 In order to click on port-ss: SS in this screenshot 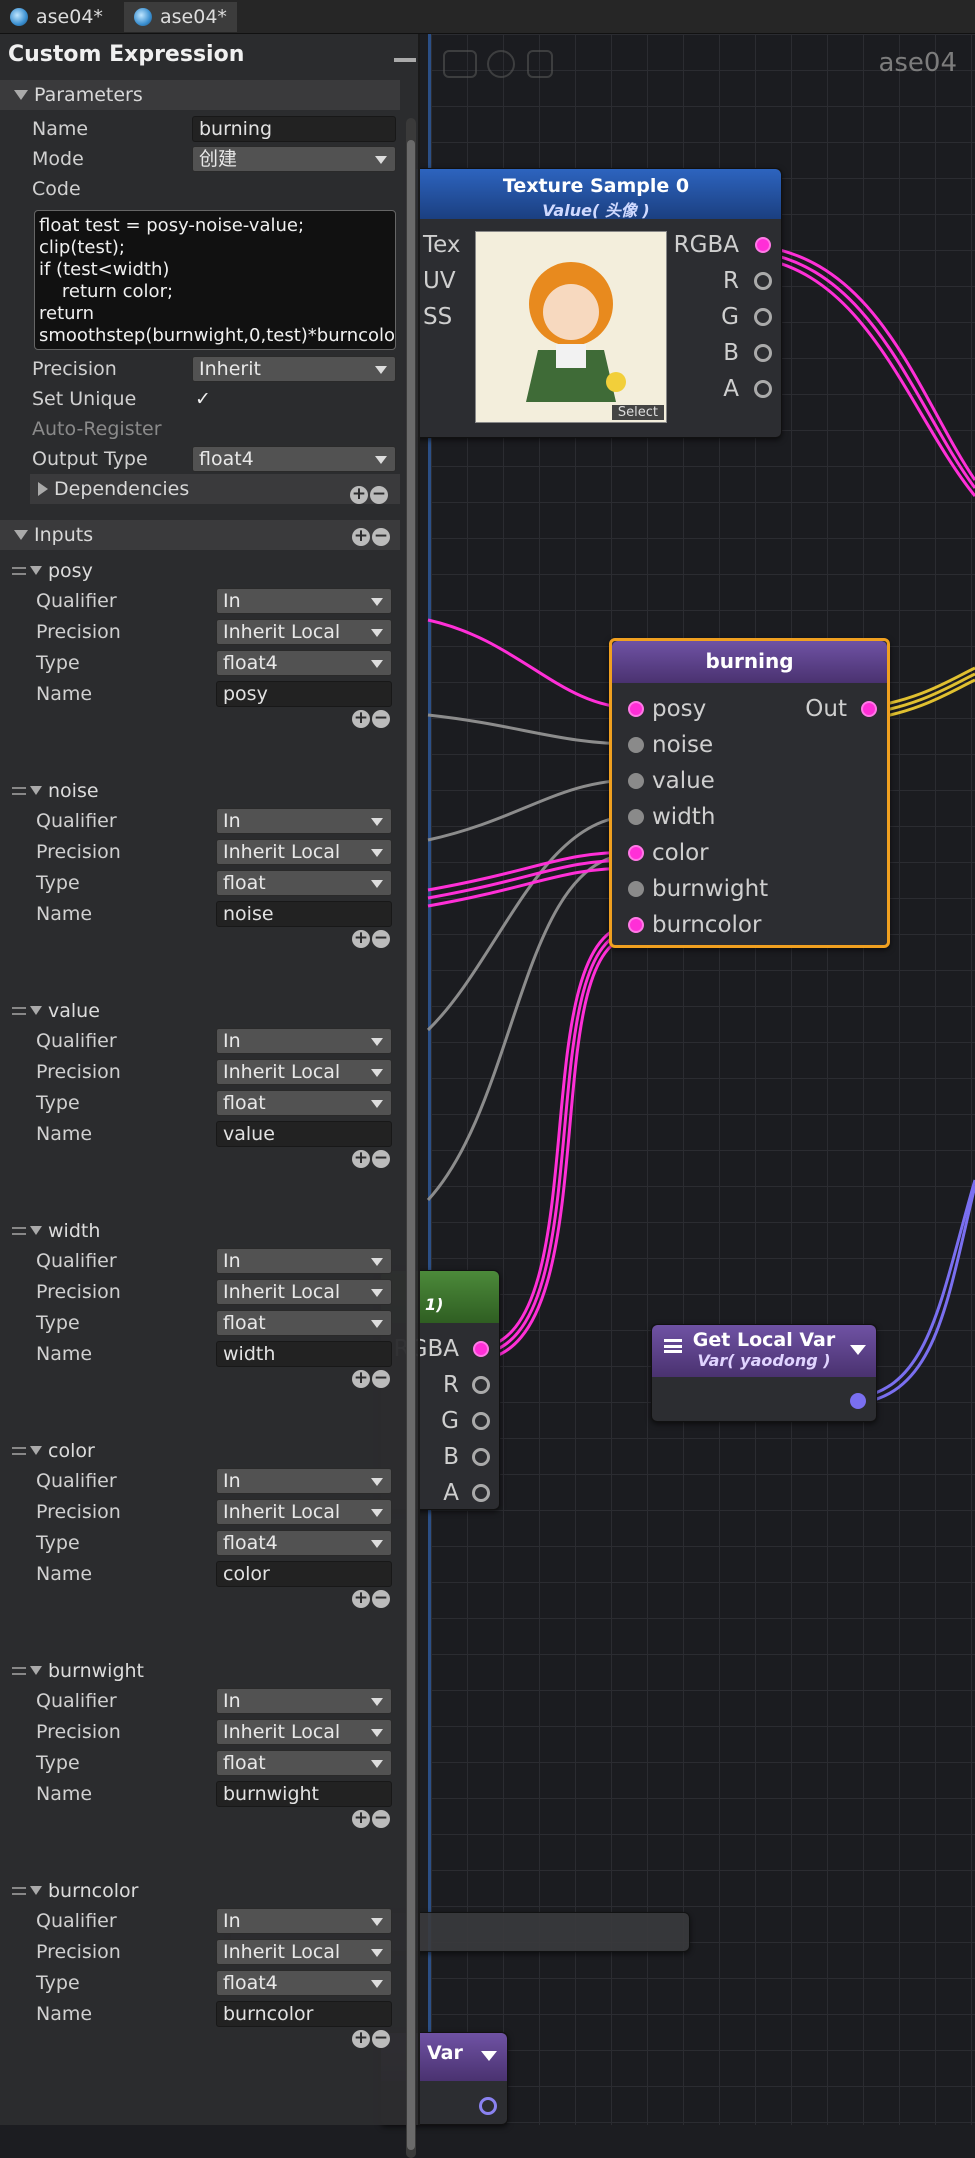, I will do `click(437, 317)`.